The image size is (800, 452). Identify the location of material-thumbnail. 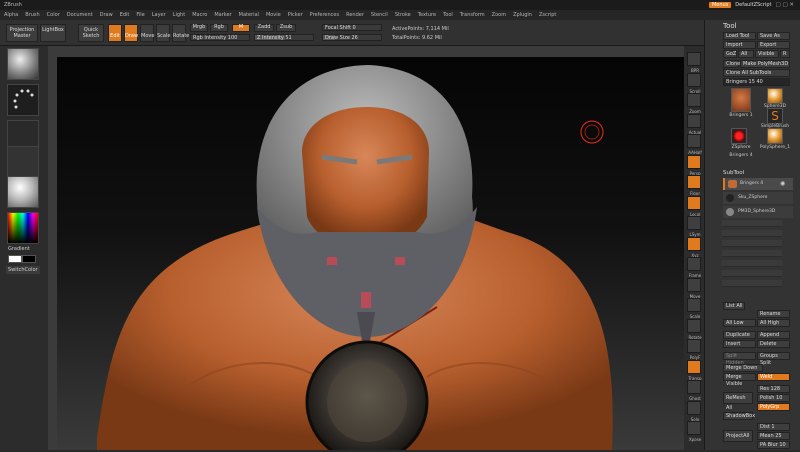
(23, 192).